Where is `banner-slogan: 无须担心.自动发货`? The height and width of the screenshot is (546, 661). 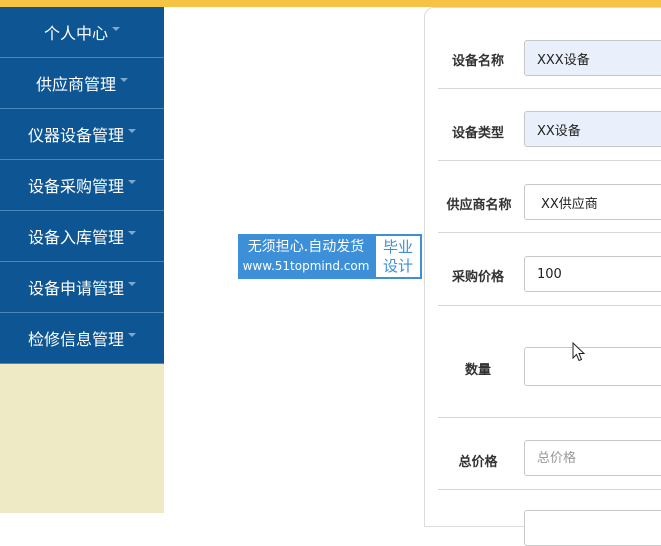
banner-slogan: 无须担心.自动发货 is located at coordinates (306, 247).